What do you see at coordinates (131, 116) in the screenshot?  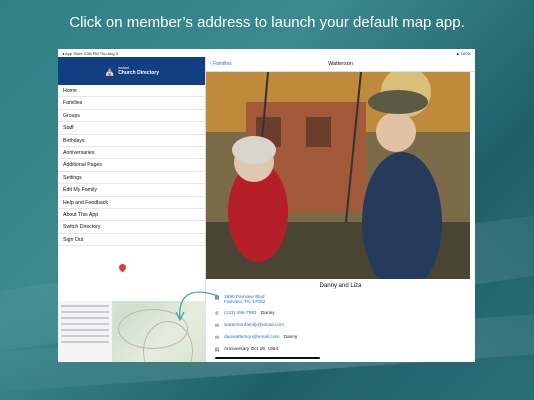 I see `sidebar-item-groups: Groups` at bounding box center [131, 116].